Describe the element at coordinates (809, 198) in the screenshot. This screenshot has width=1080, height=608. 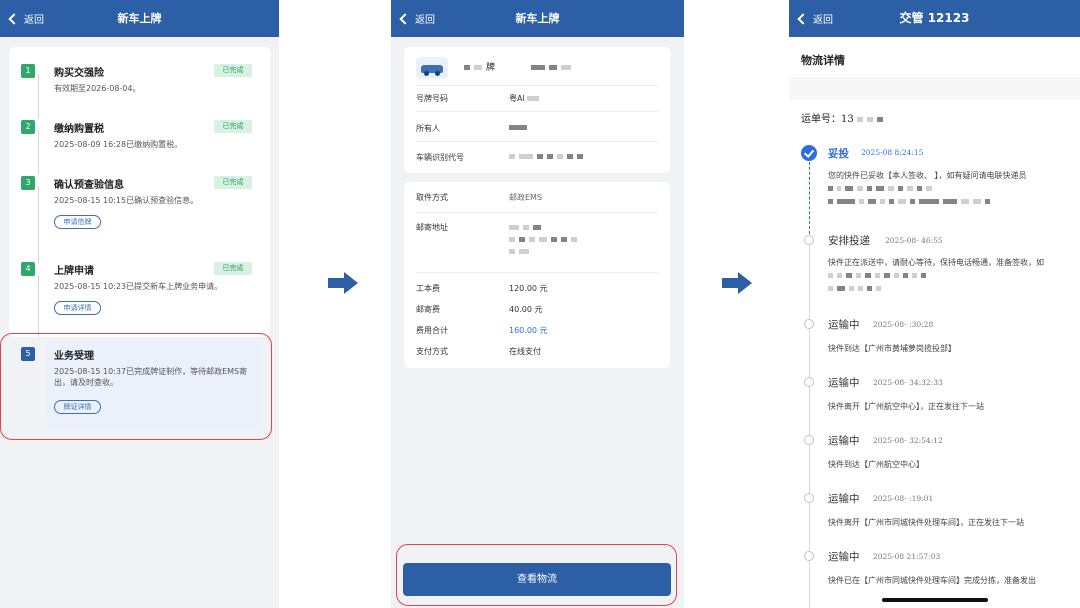
I see `timeline-line` at that location.